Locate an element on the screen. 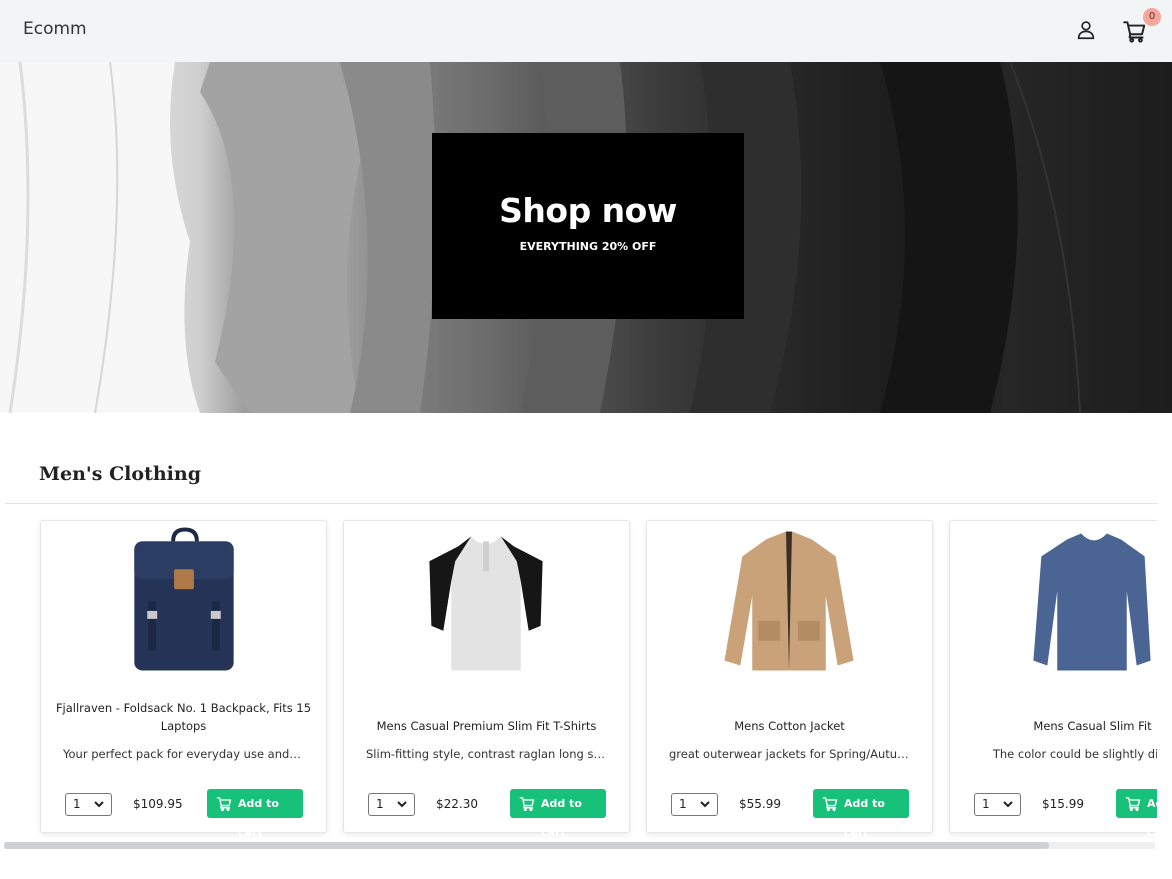  hero-subtitle: EVERYTHING 20% OFF is located at coordinates (588, 246).